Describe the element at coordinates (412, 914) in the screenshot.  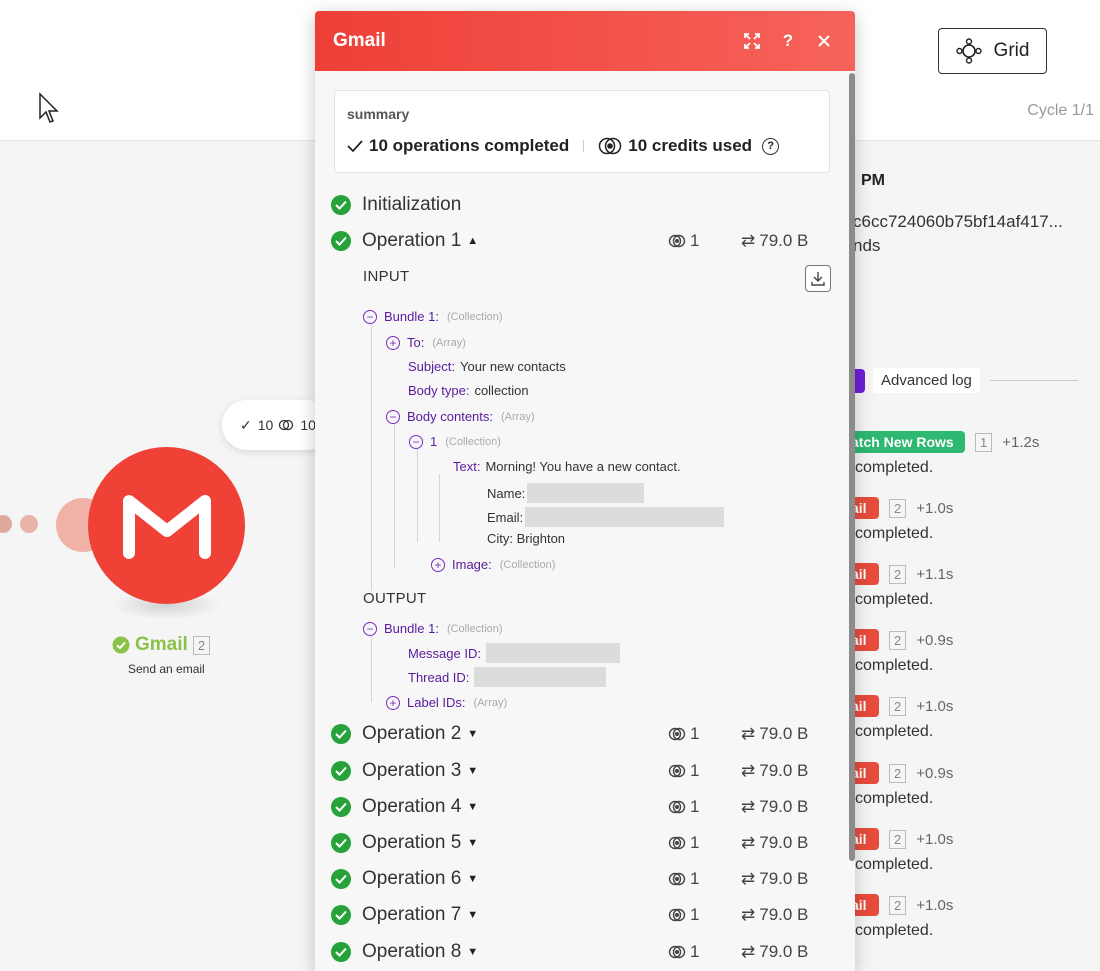
I see `operation-label: Operation 7` at that location.